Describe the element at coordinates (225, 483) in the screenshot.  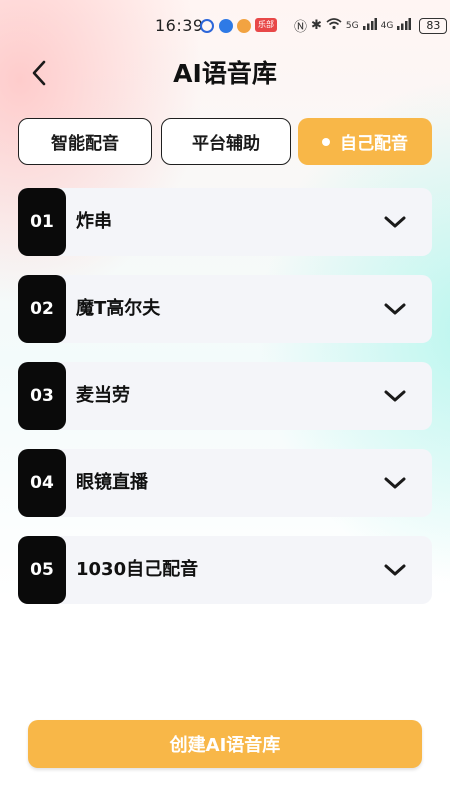
I see `list-item: 04 眼镜直播` at that location.